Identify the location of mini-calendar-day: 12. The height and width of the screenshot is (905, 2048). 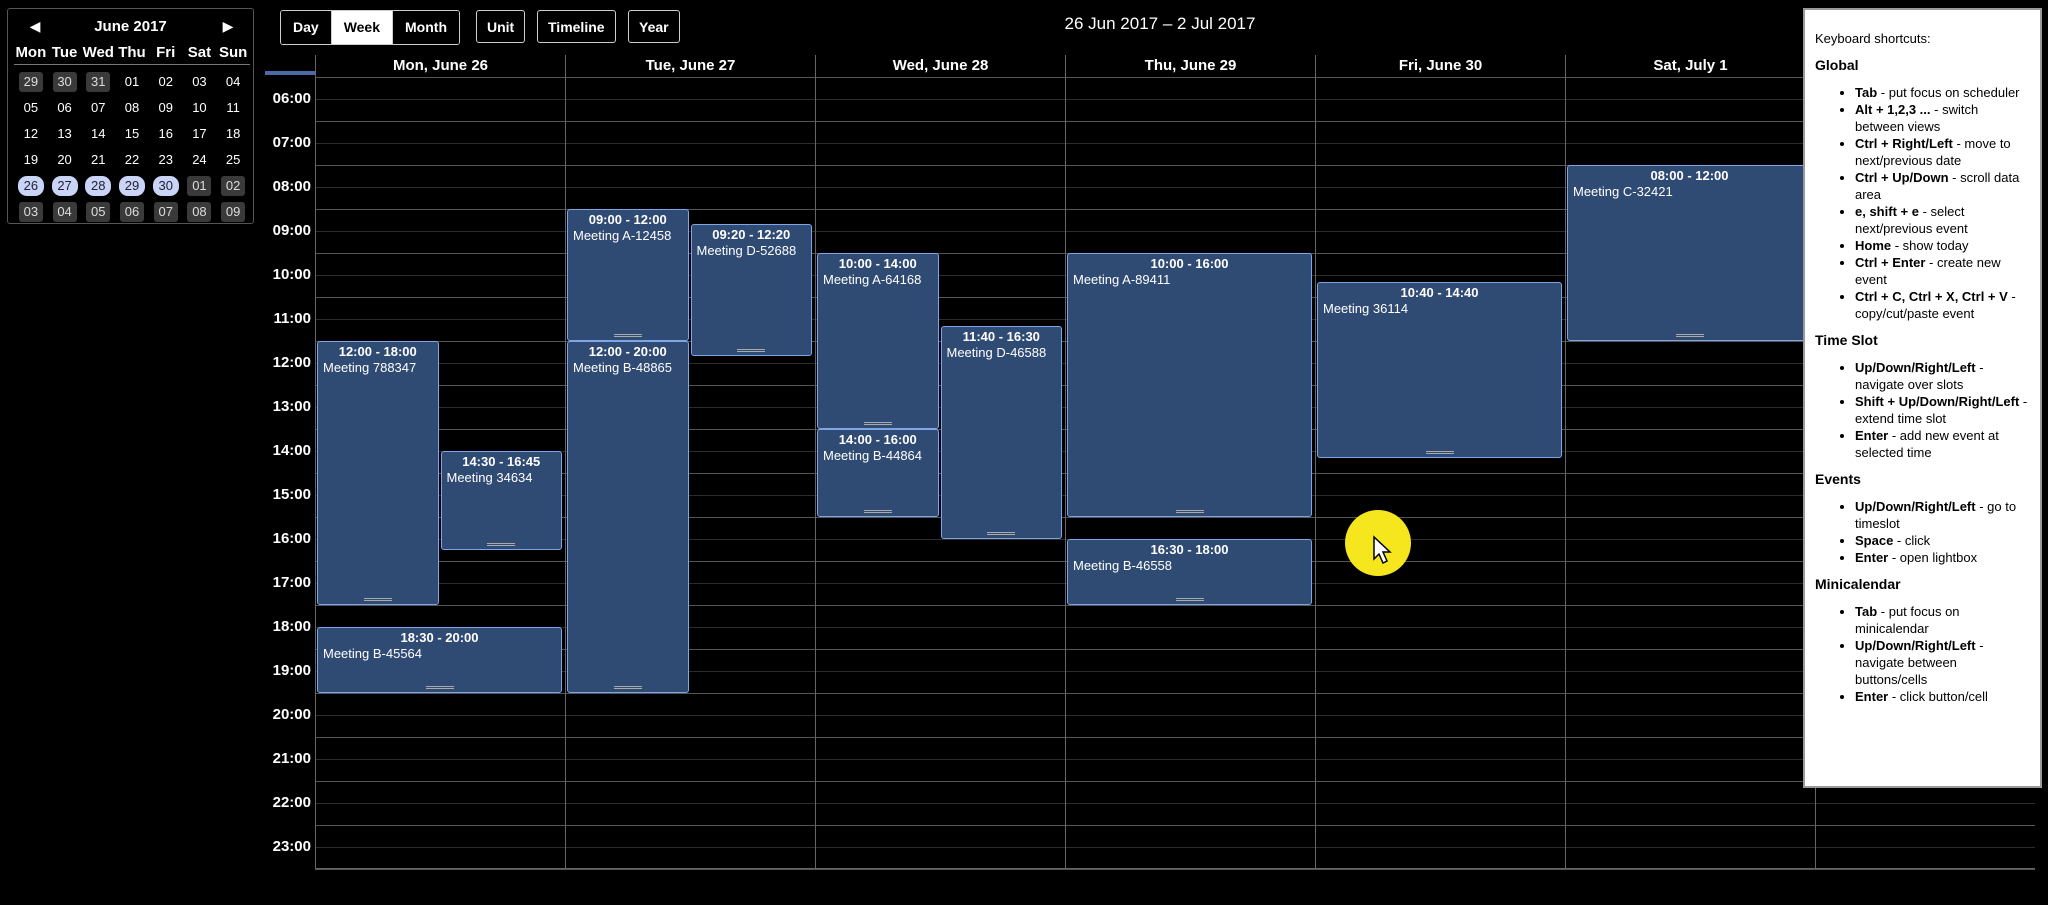
(31, 134).